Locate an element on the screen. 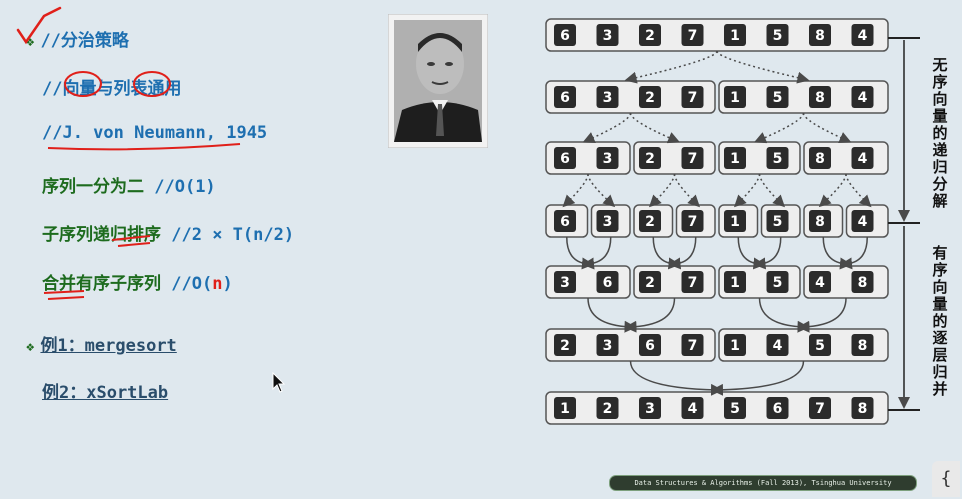 The width and height of the screenshot is (962, 499). mouse-pointer-icon is located at coordinates (279, 382).